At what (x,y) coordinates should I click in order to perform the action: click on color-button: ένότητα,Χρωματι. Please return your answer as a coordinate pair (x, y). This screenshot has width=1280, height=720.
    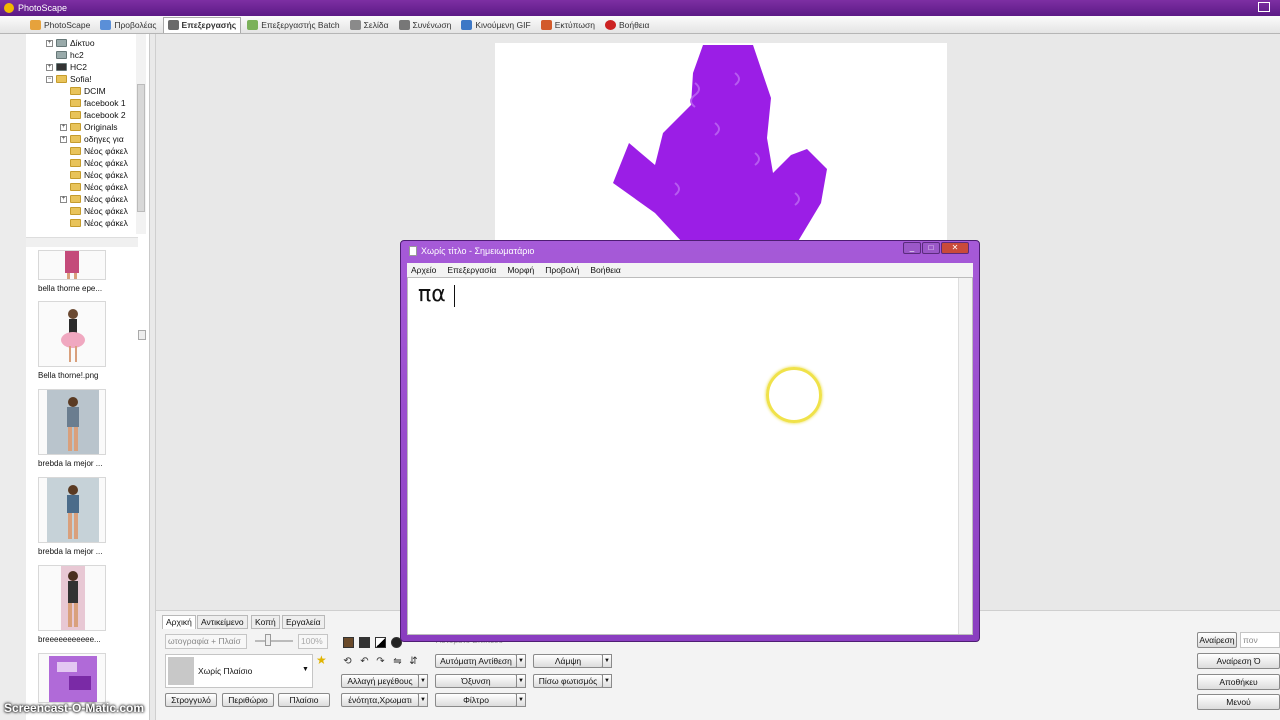
    Looking at the image, I should click on (380, 700).